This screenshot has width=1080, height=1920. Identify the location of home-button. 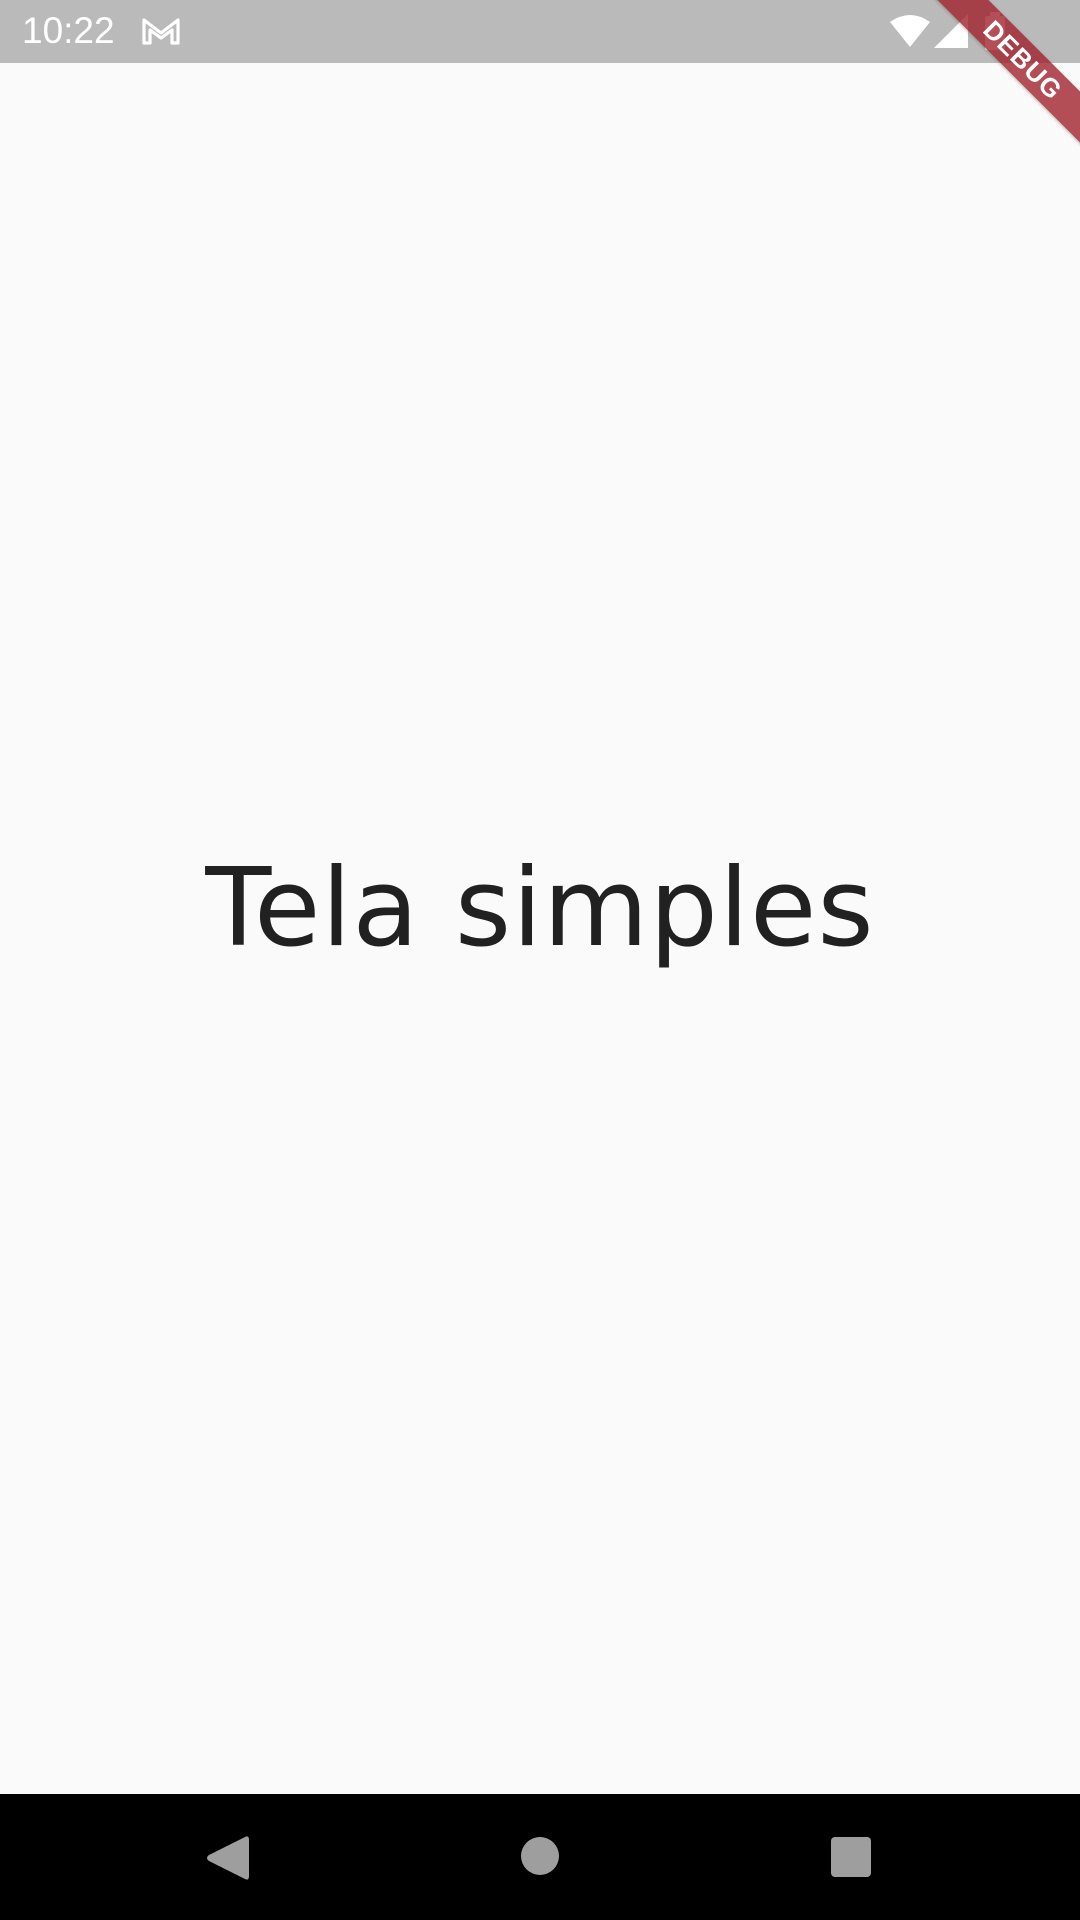
(540, 1856).